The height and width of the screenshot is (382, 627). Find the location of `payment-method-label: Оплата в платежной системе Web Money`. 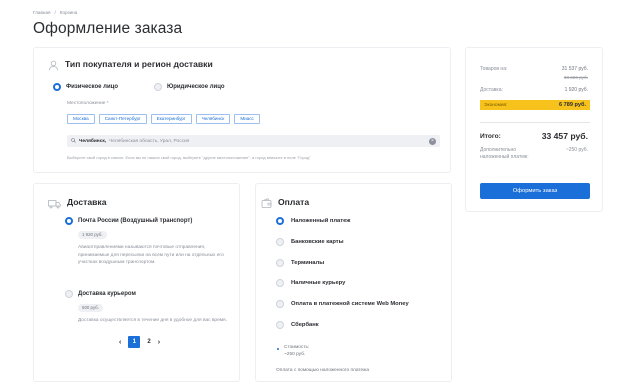

payment-method-label: Оплата в платежной системе Web Money is located at coordinates (350, 304).